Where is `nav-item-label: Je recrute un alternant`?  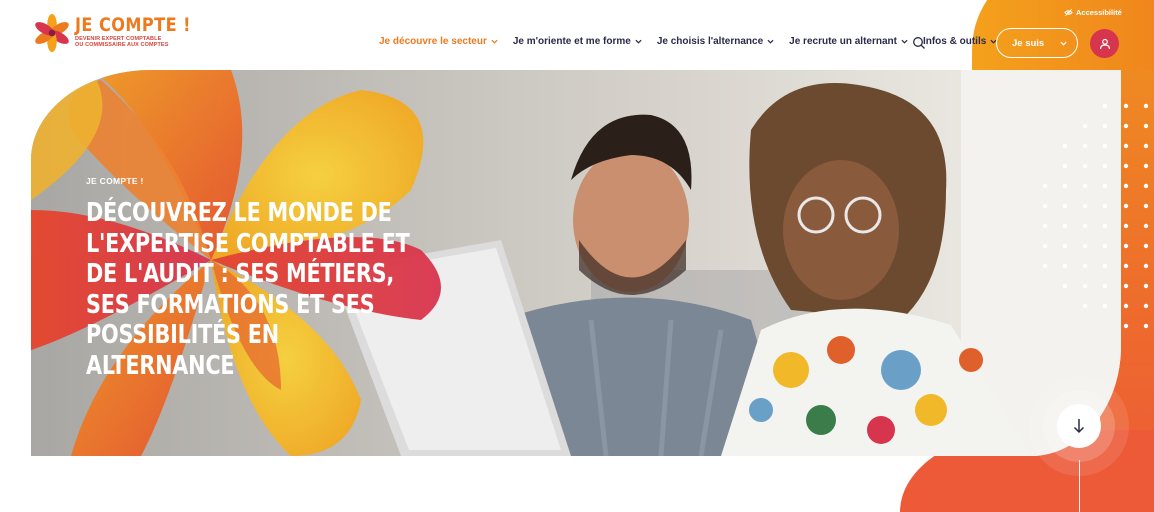
nav-item-label: Je recrute un alternant is located at coordinates (843, 41).